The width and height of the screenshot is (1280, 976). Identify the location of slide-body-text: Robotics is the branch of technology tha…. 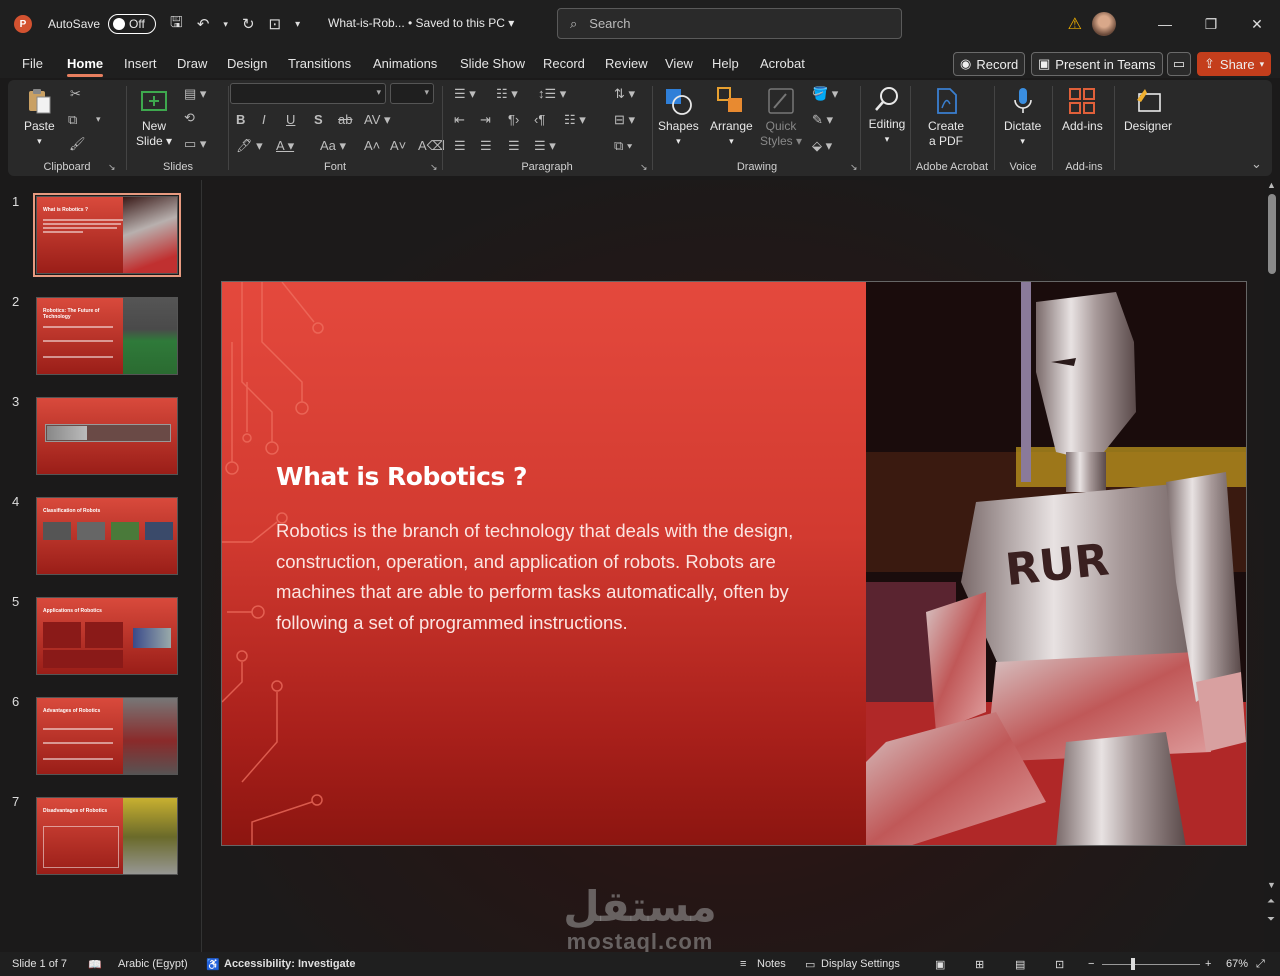
(536, 577).